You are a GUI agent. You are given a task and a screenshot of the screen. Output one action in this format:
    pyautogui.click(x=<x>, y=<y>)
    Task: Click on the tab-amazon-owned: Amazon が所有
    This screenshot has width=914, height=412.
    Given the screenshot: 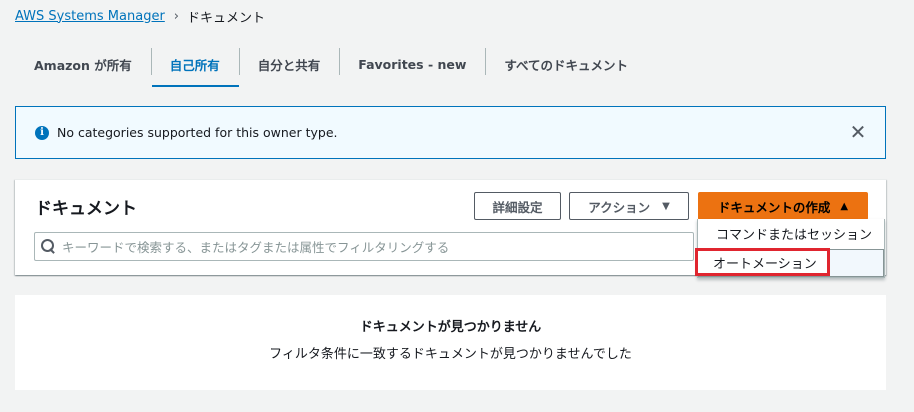 What is the action you would take?
    pyautogui.click(x=83, y=64)
    